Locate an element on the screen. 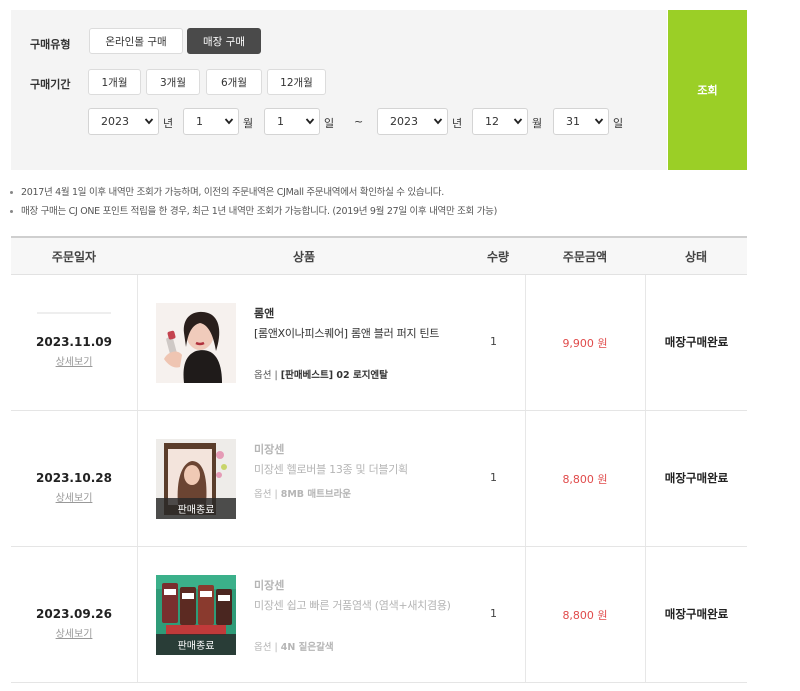 This screenshot has width=800, height=691. header-order-amount: 주문금액 is located at coordinates (585, 257).